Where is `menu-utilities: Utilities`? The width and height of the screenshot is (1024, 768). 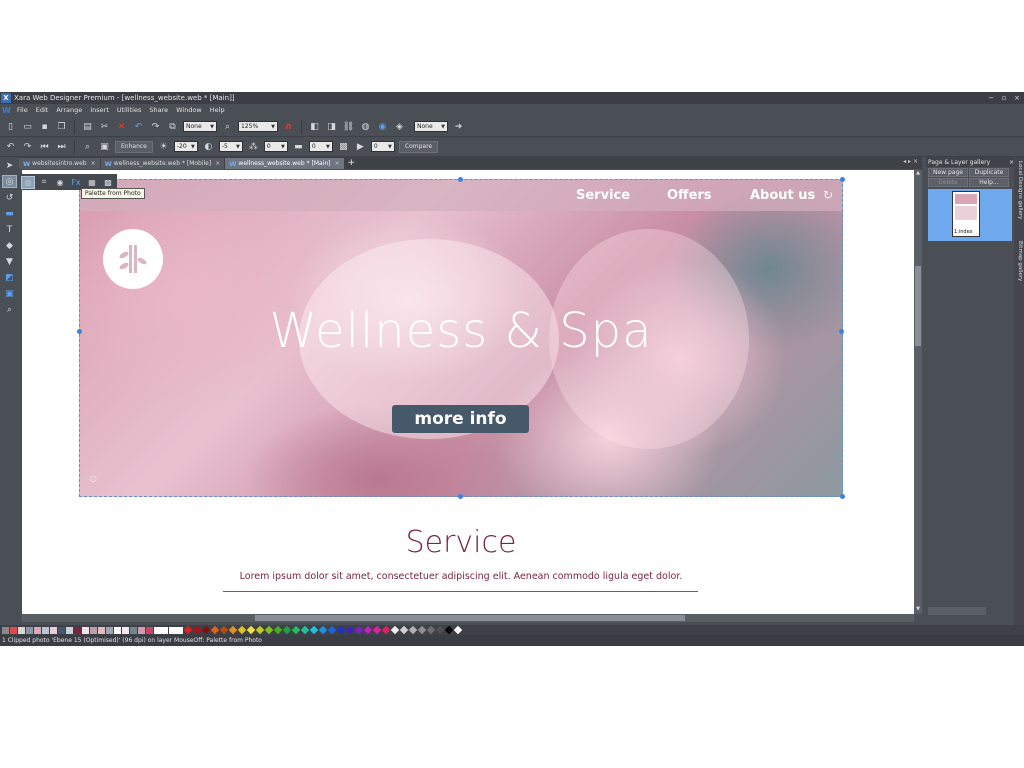 menu-utilities: Utilities is located at coordinates (129, 110).